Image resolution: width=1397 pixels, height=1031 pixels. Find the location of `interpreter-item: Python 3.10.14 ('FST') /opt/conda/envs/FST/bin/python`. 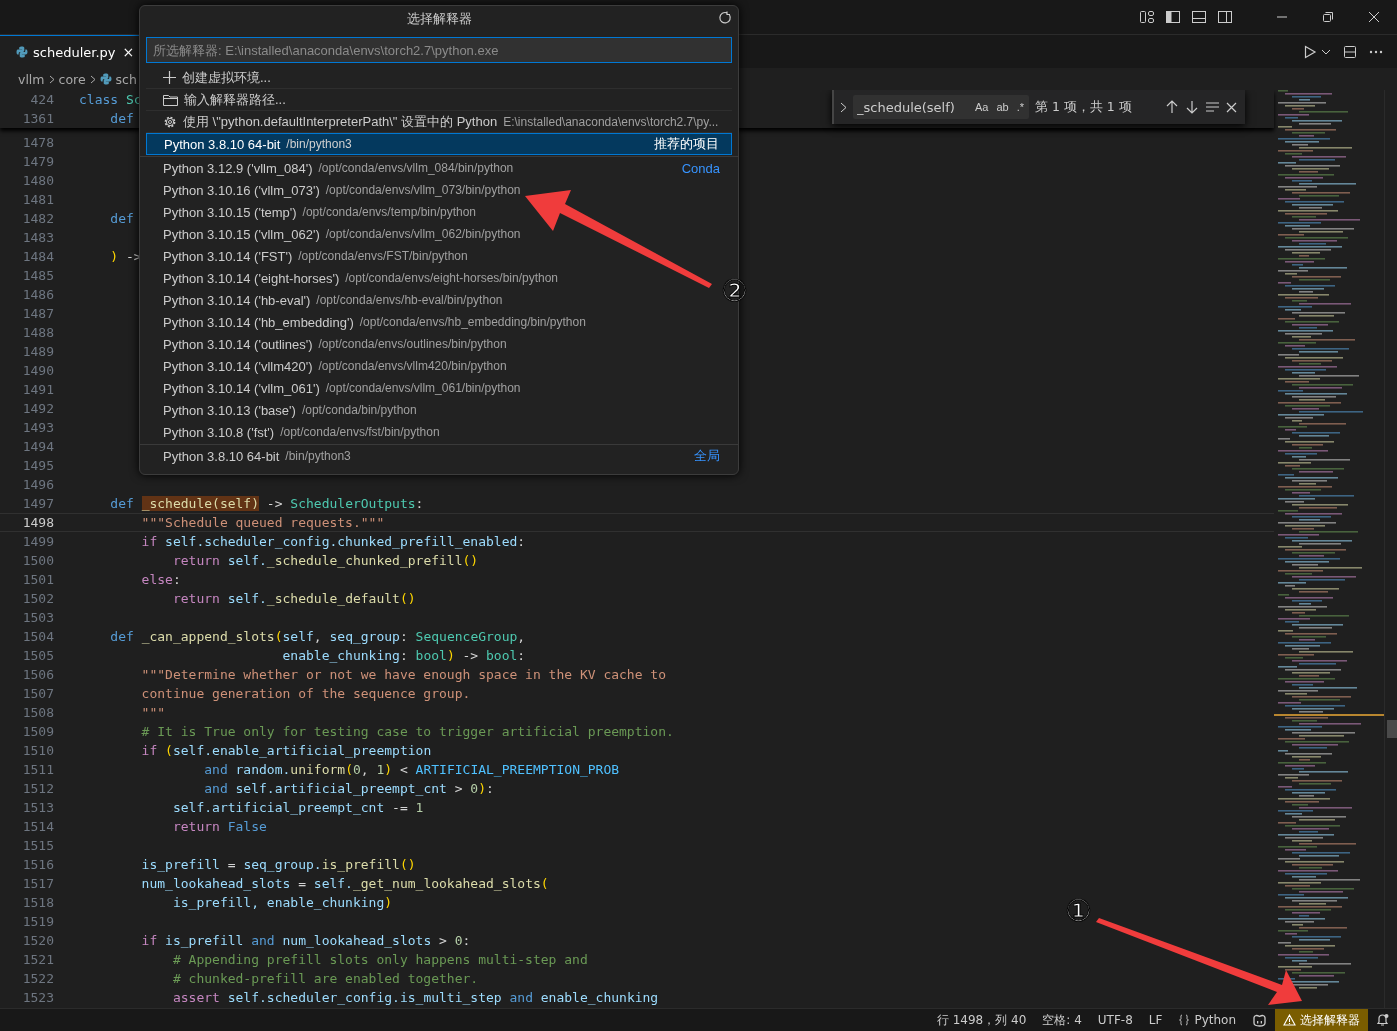

interpreter-item: Python 3.10.14 ('FST') /opt/conda/envs/FST/bin/python is located at coordinates (439, 256).